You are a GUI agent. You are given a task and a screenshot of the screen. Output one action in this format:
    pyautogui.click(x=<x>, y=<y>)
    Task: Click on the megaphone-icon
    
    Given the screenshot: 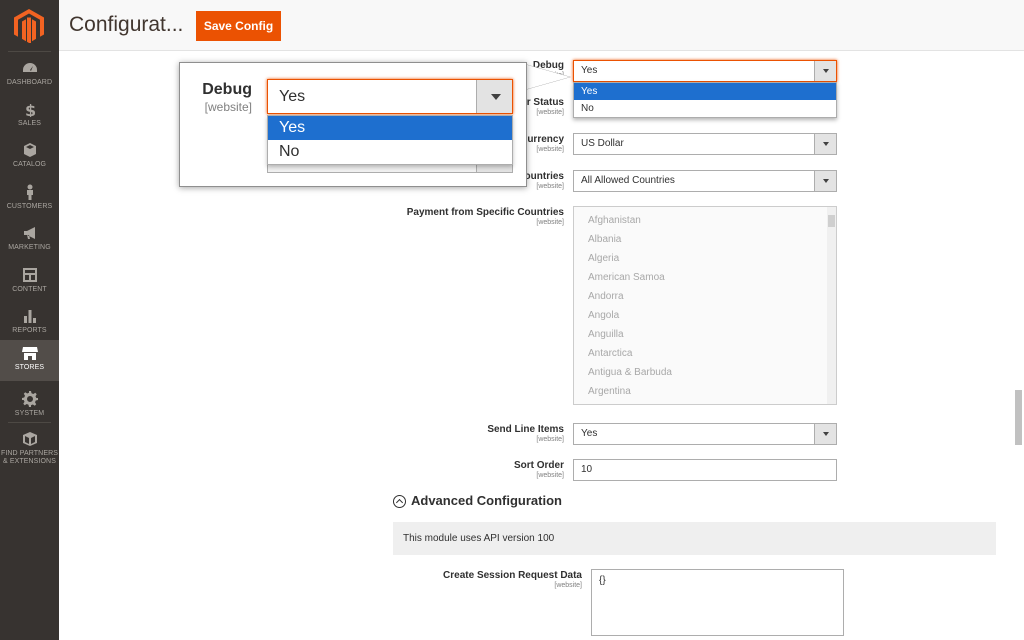 What is the action you would take?
    pyautogui.click(x=29, y=233)
    